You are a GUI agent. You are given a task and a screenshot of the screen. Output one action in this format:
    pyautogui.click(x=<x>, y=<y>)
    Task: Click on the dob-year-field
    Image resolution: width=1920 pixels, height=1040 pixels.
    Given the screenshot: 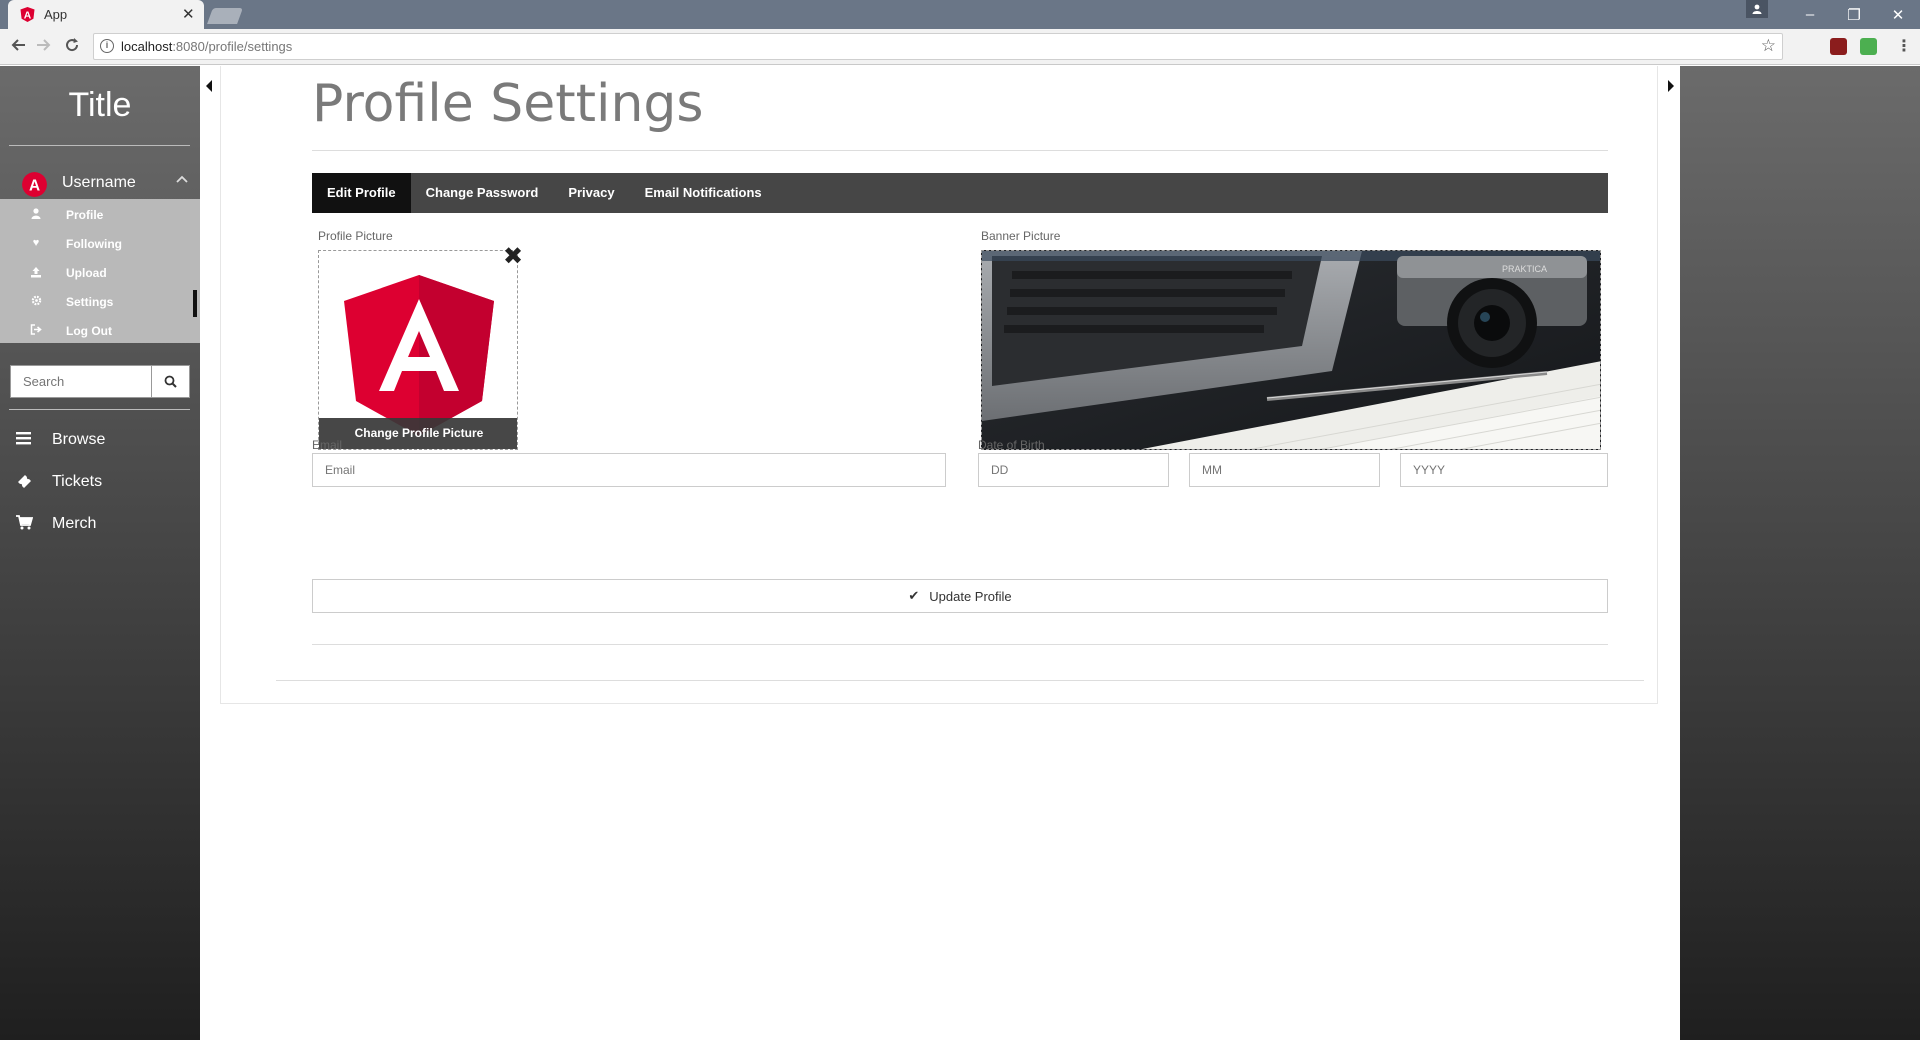 What is the action you would take?
    pyautogui.click(x=1504, y=470)
    